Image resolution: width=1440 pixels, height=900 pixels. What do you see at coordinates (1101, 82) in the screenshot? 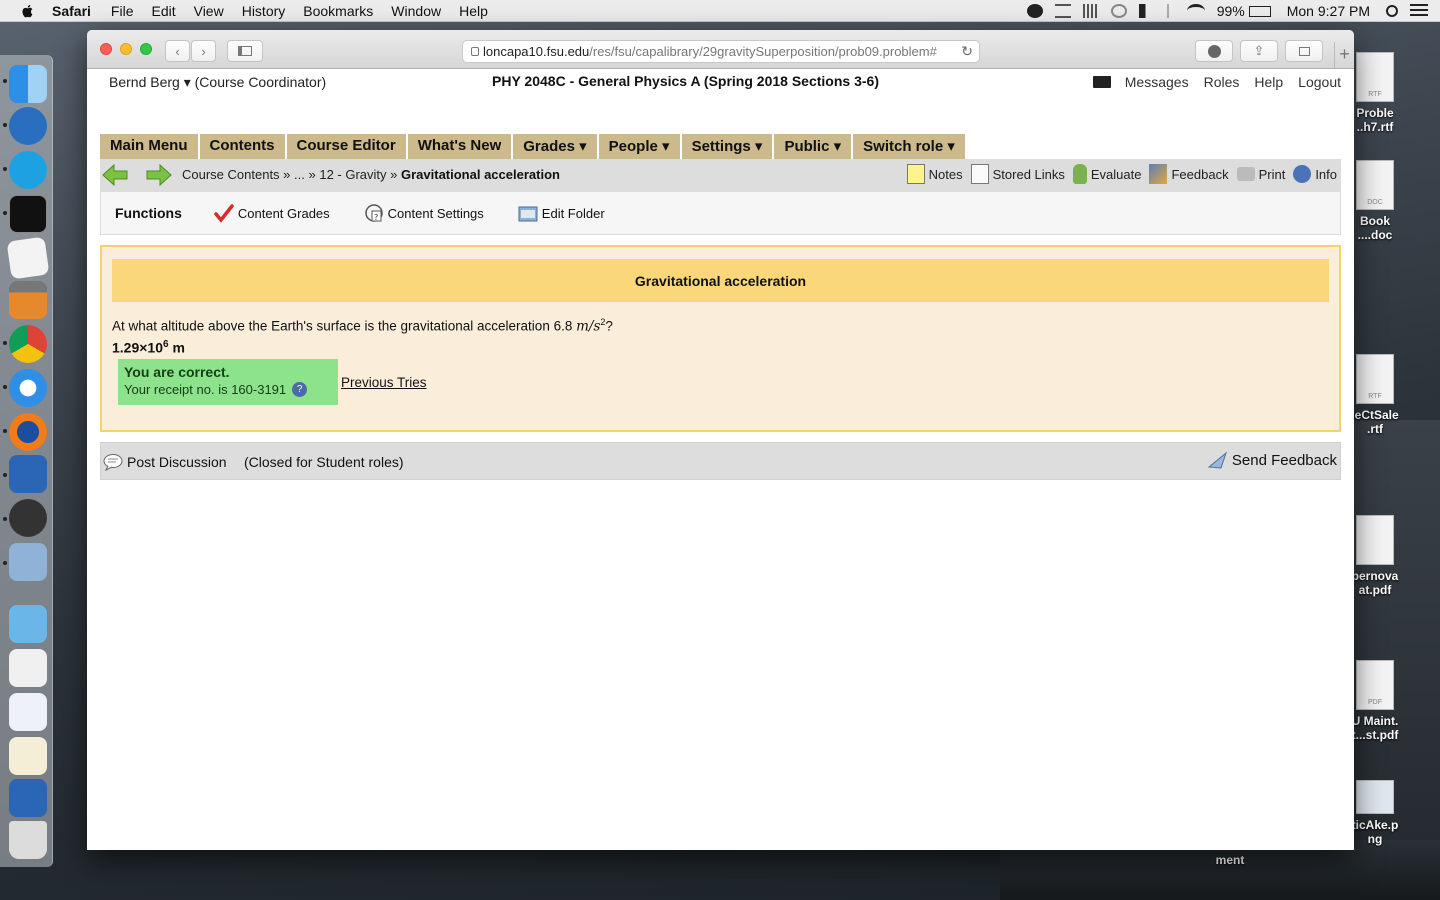
I see `messages-icon` at bounding box center [1101, 82].